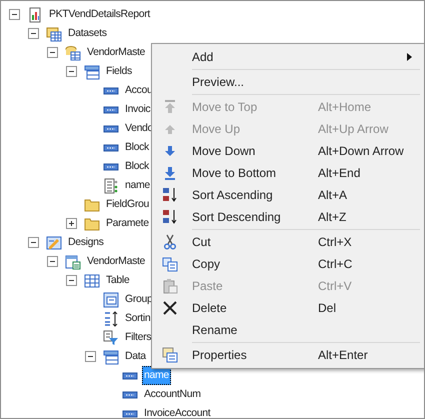  Describe the element at coordinates (137, 318) in the screenshot. I see `tree-item: Sortin` at that location.